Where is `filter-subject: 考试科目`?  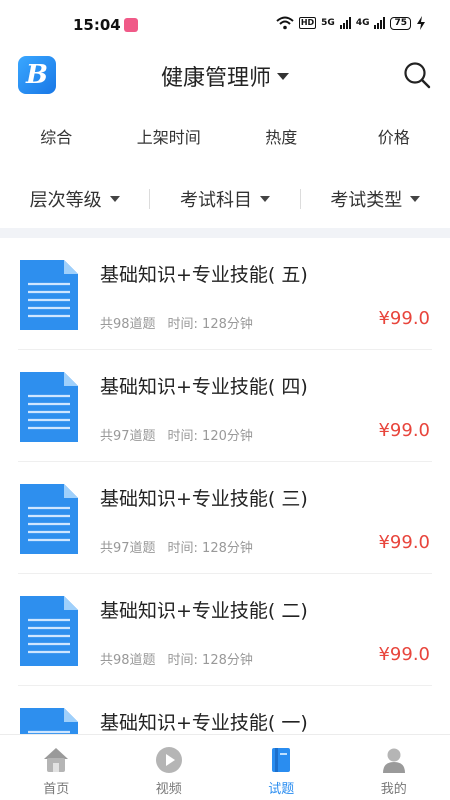
filter-subject: 考试科目 is located at coordinates (224, 199).